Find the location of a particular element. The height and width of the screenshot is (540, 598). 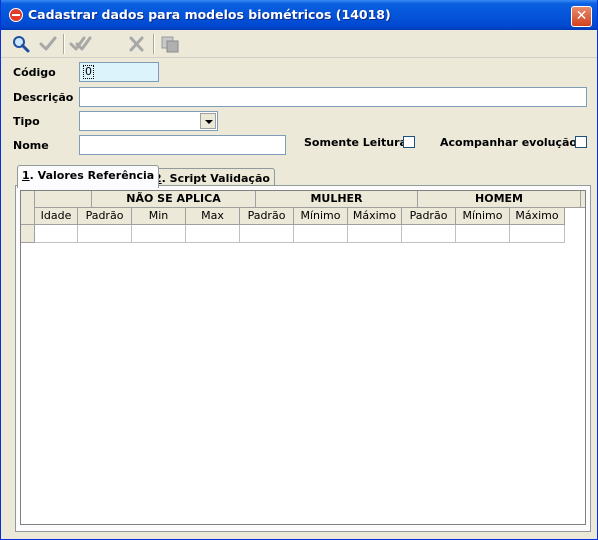

column-header-homem-padrao: Padrão is located at coordinates (429, 216).